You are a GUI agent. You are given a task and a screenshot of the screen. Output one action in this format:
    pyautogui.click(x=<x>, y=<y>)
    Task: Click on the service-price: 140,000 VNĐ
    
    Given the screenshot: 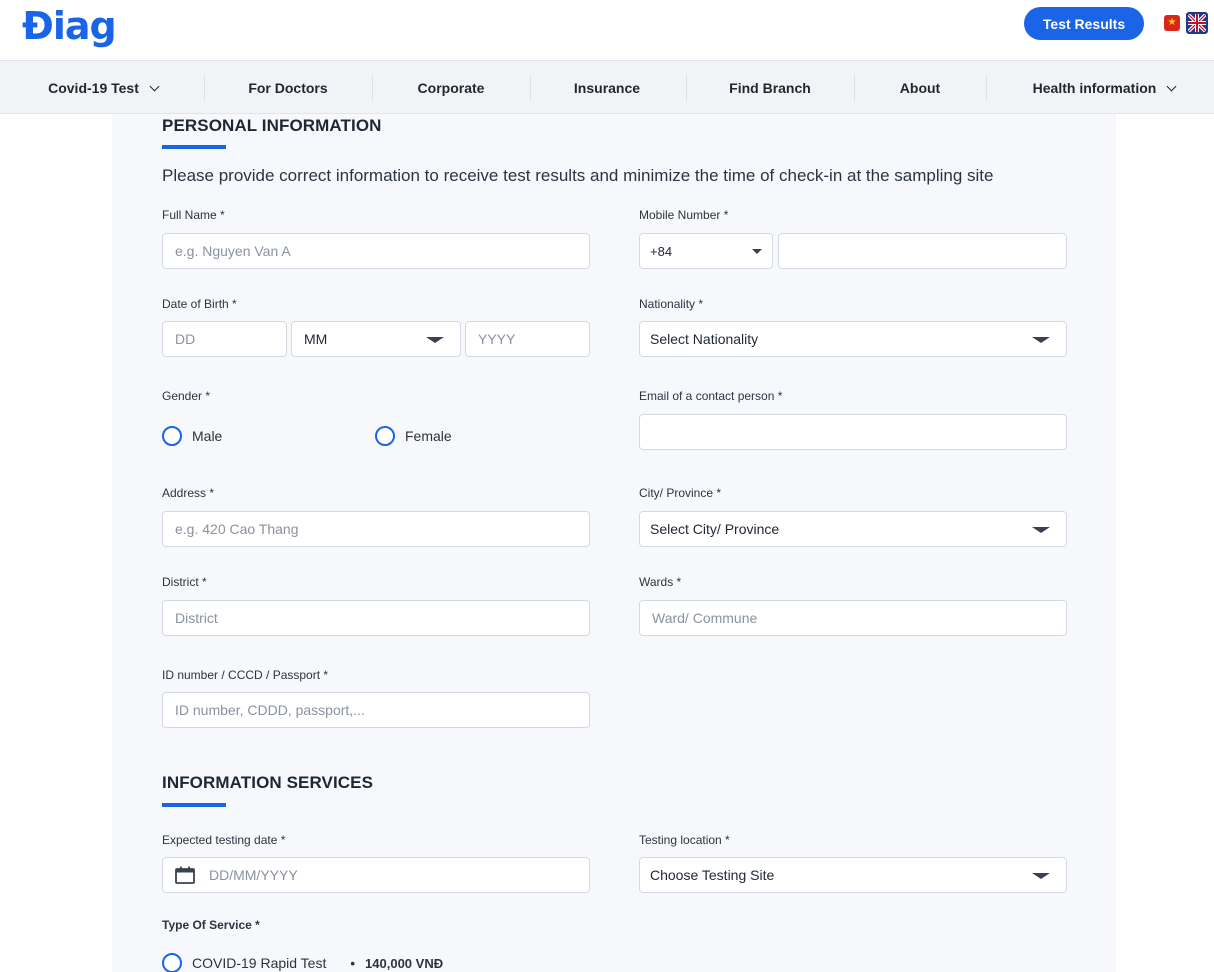 What is the action you would take?
    pyautogui.click(x=404, y=963)
    